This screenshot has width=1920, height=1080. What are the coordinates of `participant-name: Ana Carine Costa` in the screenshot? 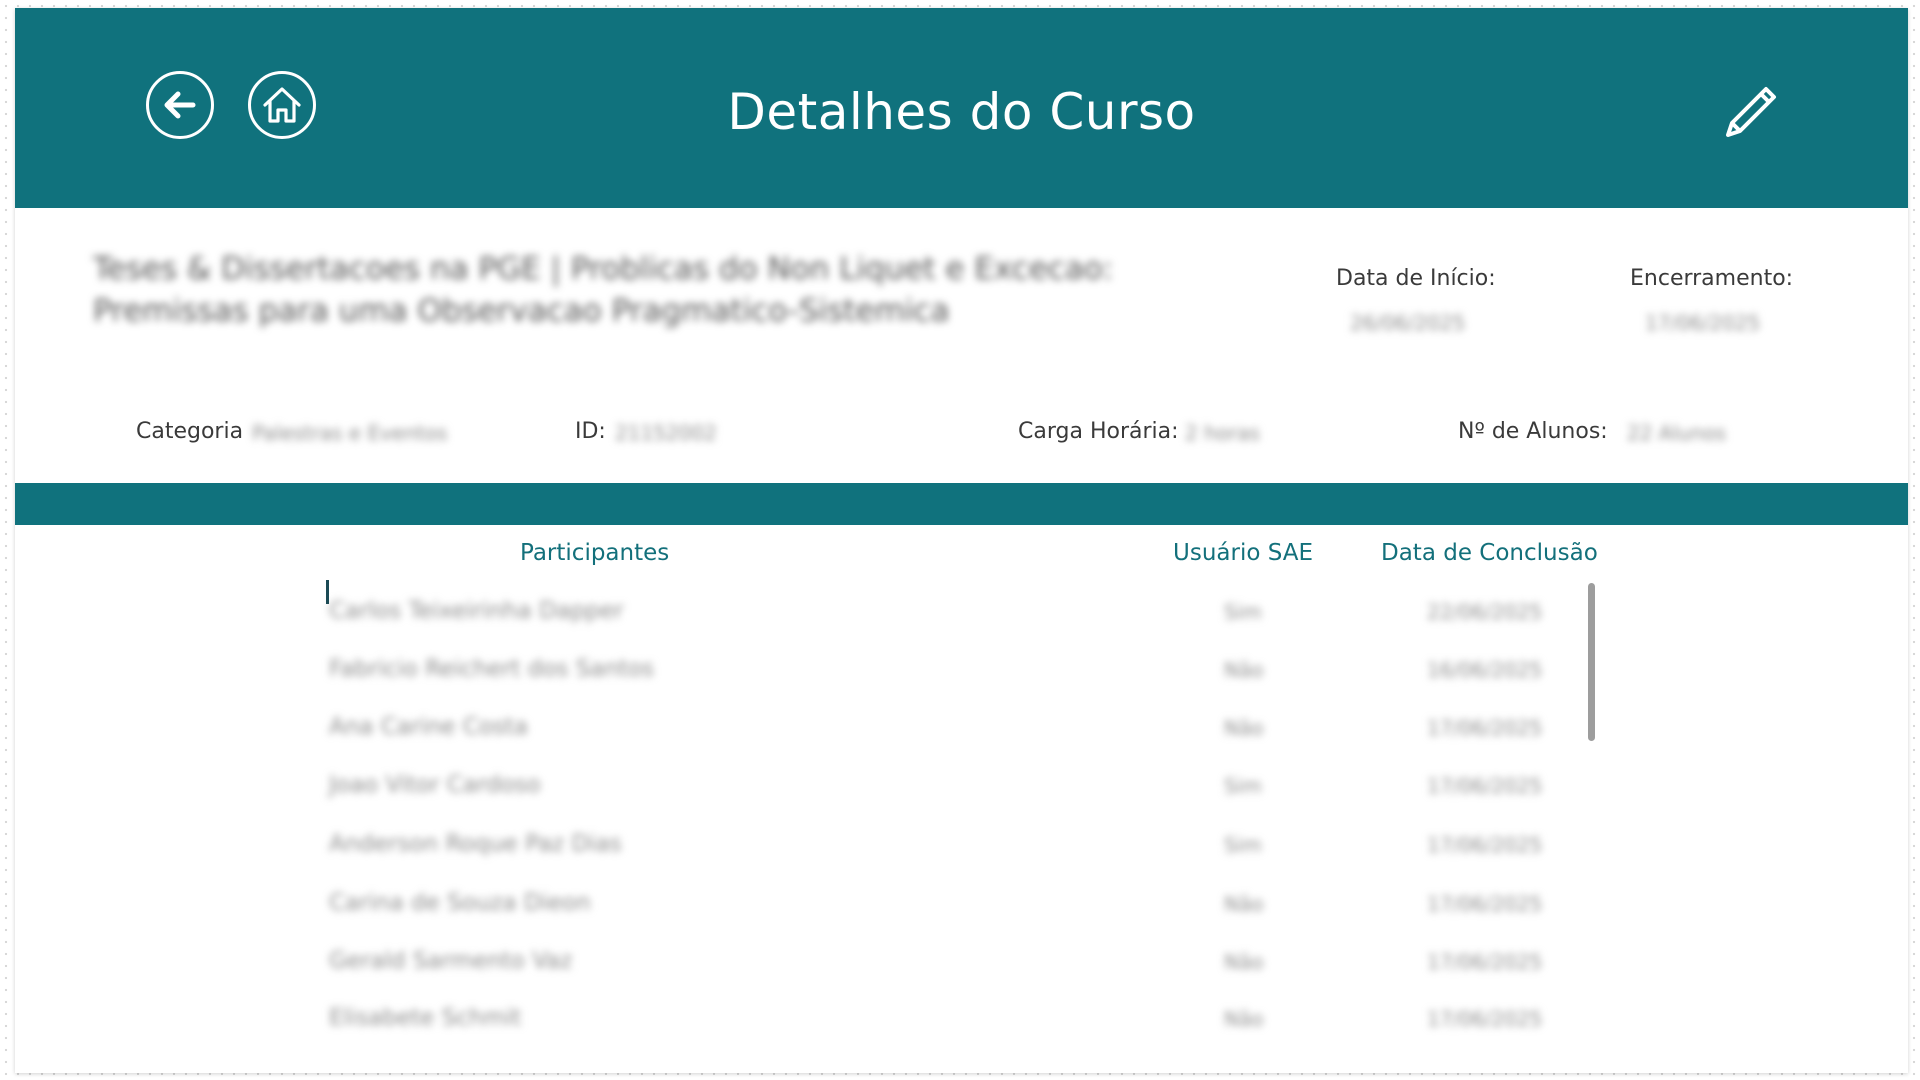 It's located at (428, 727).